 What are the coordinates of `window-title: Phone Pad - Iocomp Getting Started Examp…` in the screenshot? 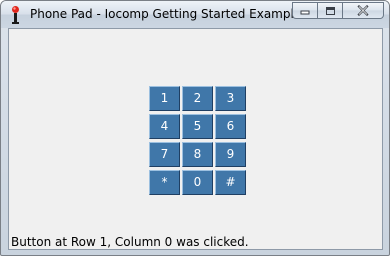 It's located at (166, 14).